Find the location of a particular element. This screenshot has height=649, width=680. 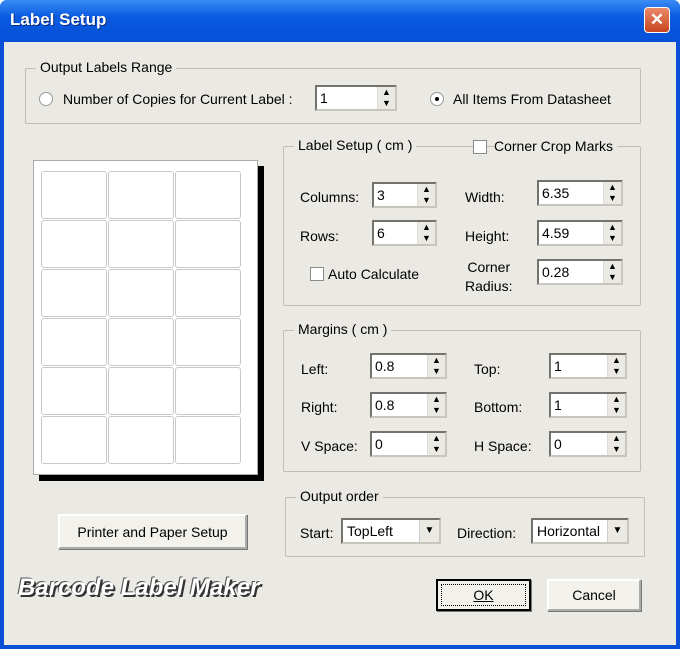

hspace-spinner: ▲▼ is located at coordinates (588, 444).